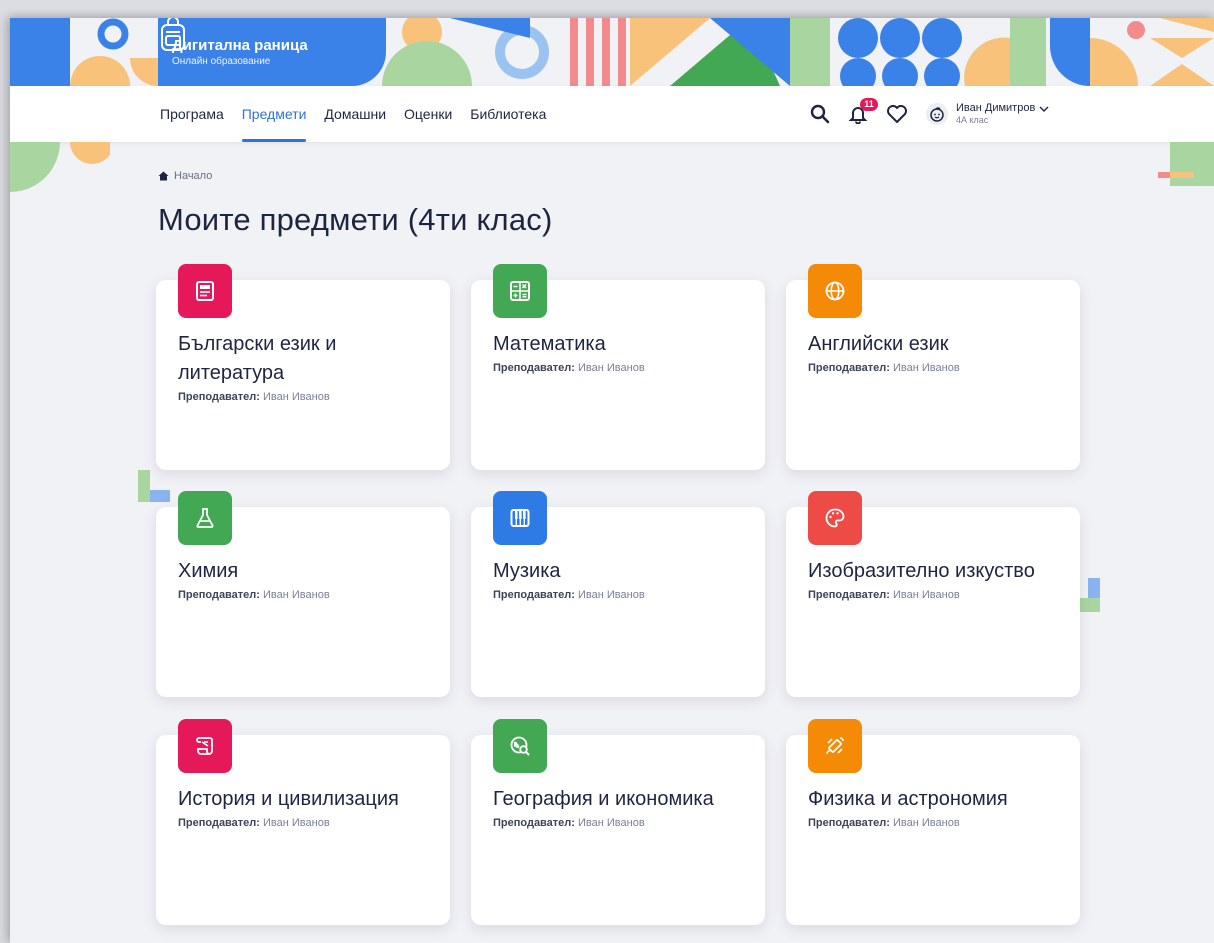 Image resolution: width=1214 pixels, height=943 pixels. I want to click on nav-item-program: Програма, so click(192, 114).